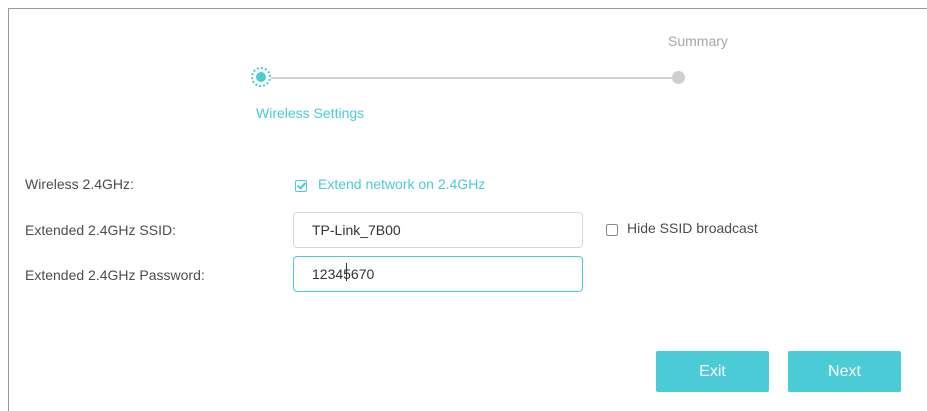  I want to click on password-input, so click(438, 274).